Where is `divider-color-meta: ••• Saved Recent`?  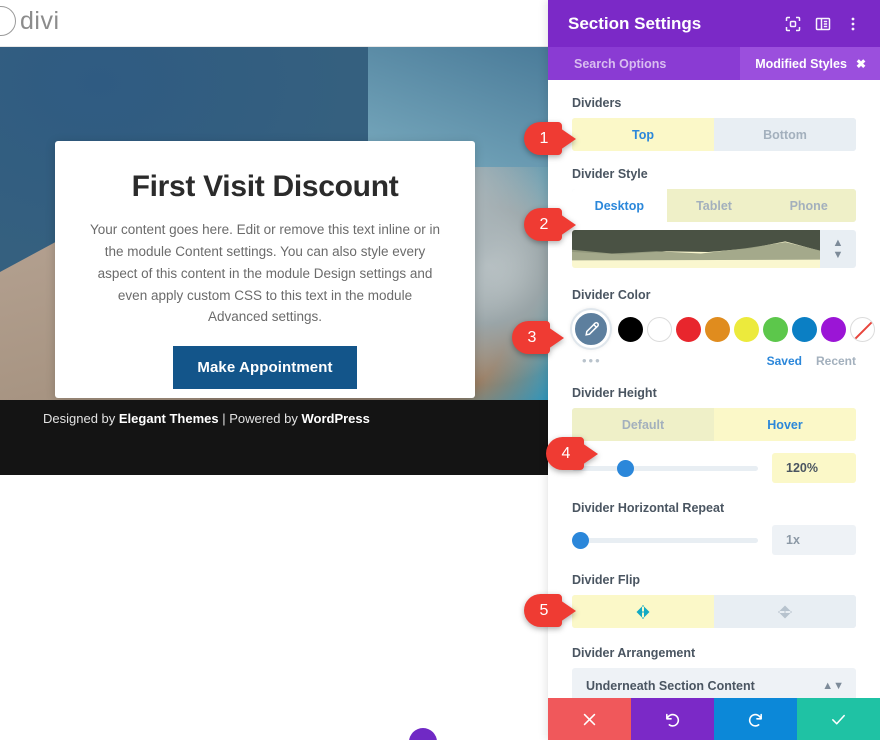 divider-color-meta: ••• Saved Recent is located at coordinates (714, 360).